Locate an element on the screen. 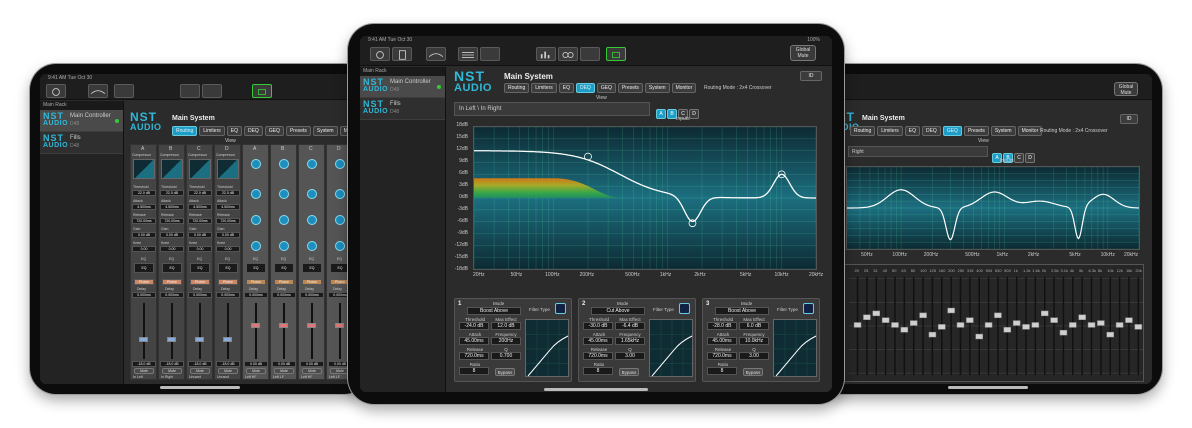 The image size is (1192, 428). geq-slider-16k is located at coordinates (1129, 320).